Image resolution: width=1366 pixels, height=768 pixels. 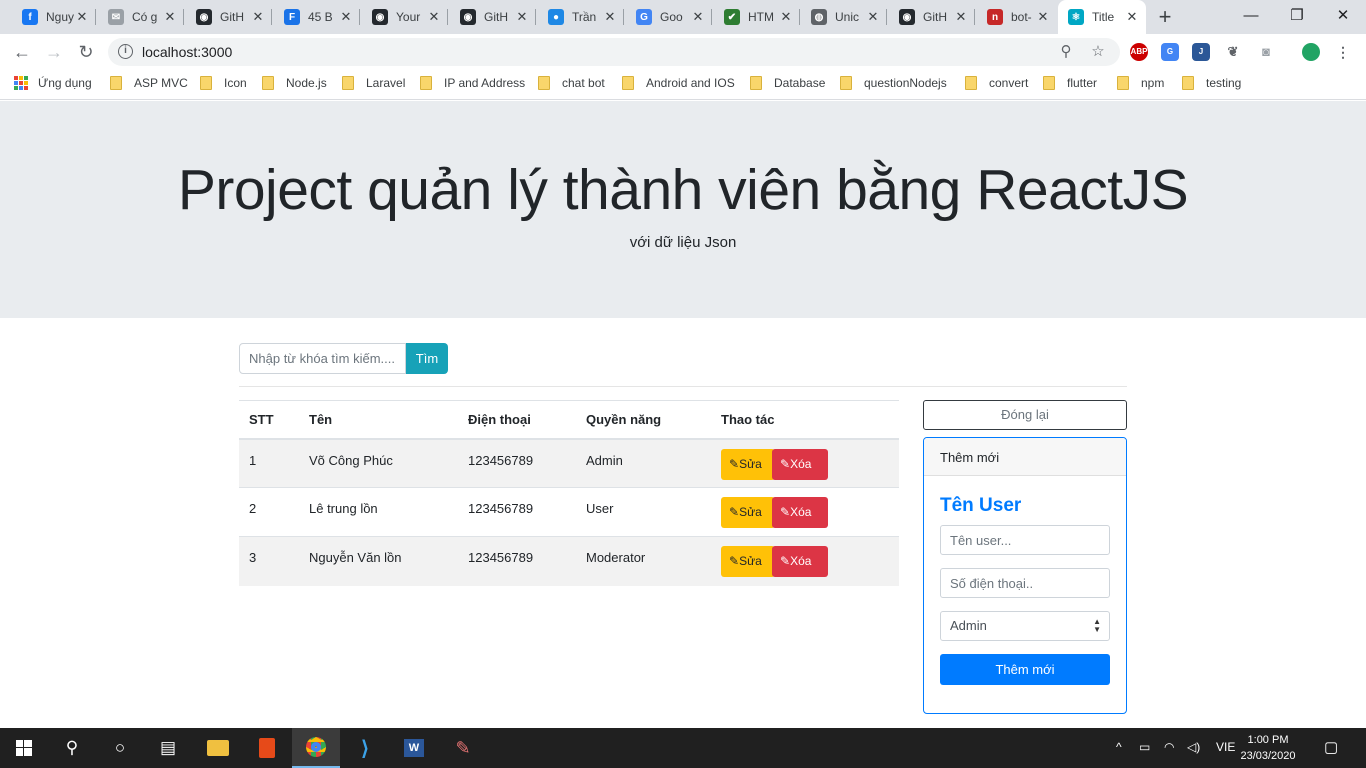 I want to click on bookmark-apps: Ứng dụng, so click(x=53, y=83).